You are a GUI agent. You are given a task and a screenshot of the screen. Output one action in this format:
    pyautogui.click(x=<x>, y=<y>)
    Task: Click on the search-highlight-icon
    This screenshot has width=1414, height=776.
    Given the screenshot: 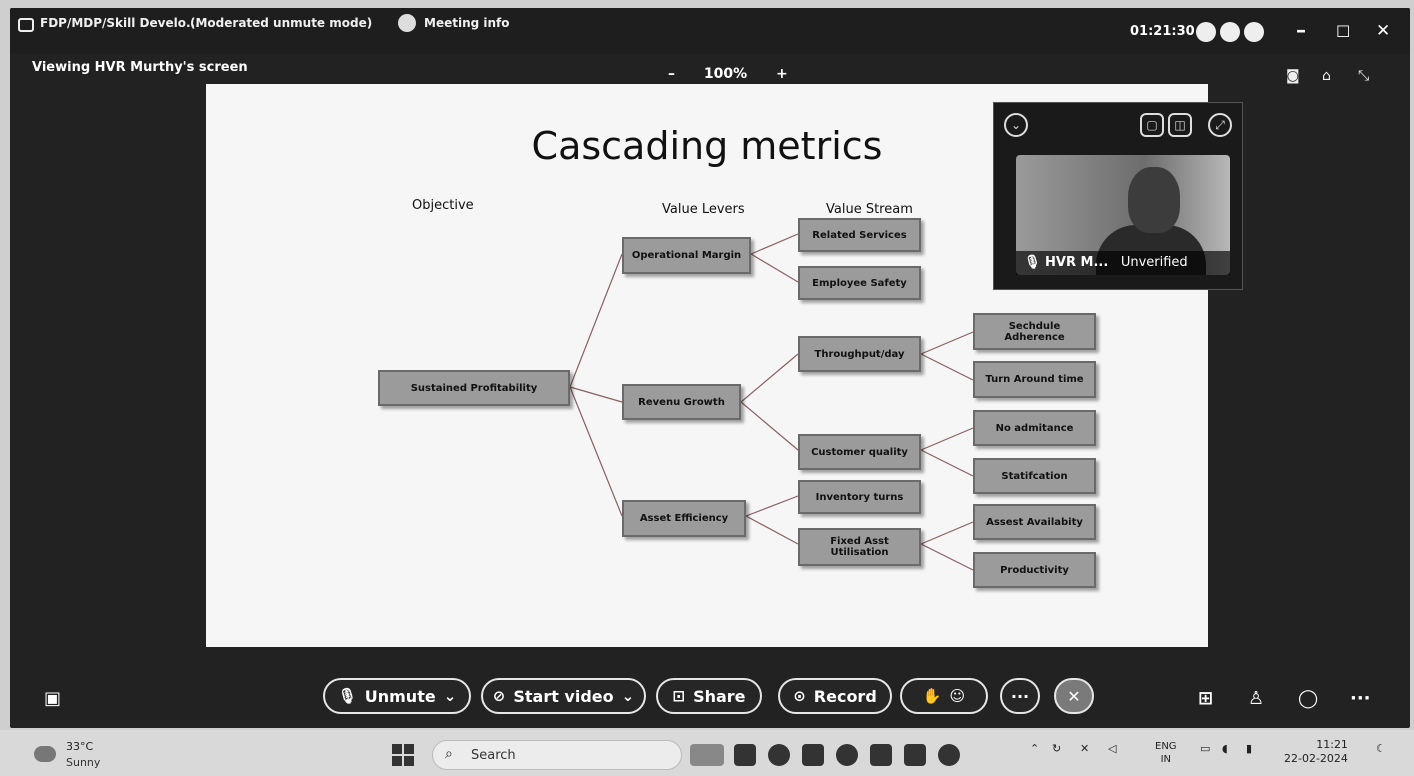 What is the action you would take?
    pyautogui.click(x=707, y=755)
    